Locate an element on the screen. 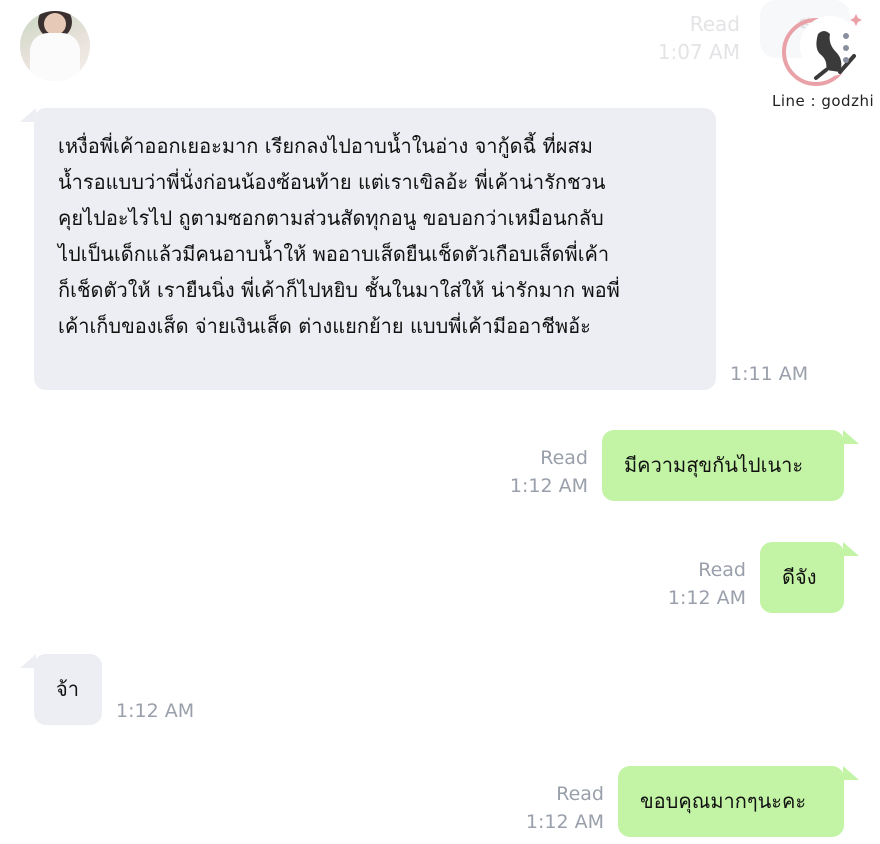 This screenshot has height=844, width=880. previous-read-status: Read 1:07 AM is located at coordinates (698, 38).